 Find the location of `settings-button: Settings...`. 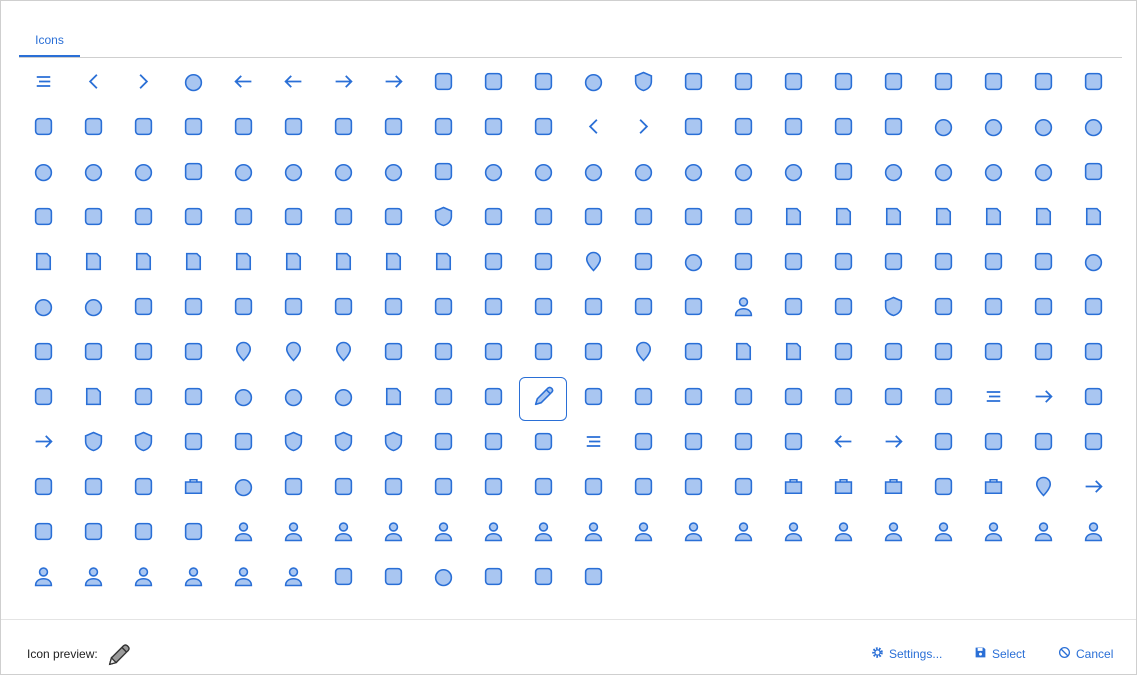

settings-button: Settings... is located at coordinates (906, 654).